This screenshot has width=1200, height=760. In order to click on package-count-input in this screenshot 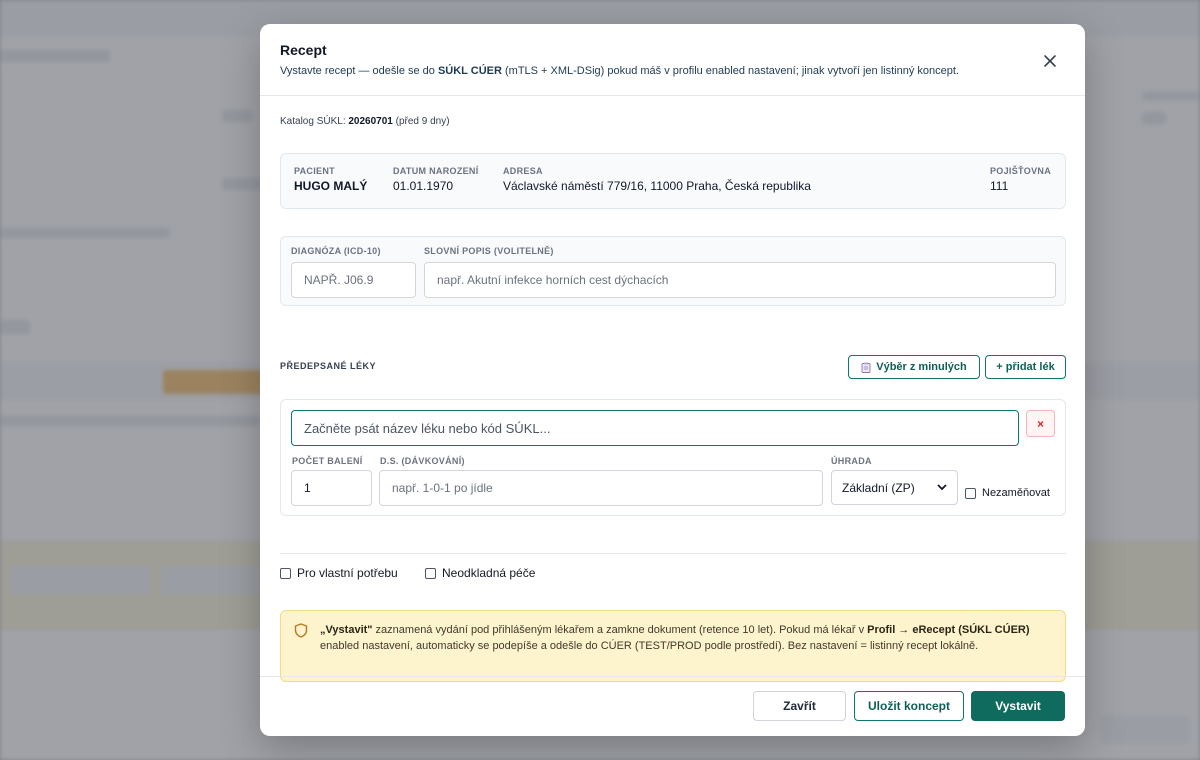, I will do `click(331, 488)`.